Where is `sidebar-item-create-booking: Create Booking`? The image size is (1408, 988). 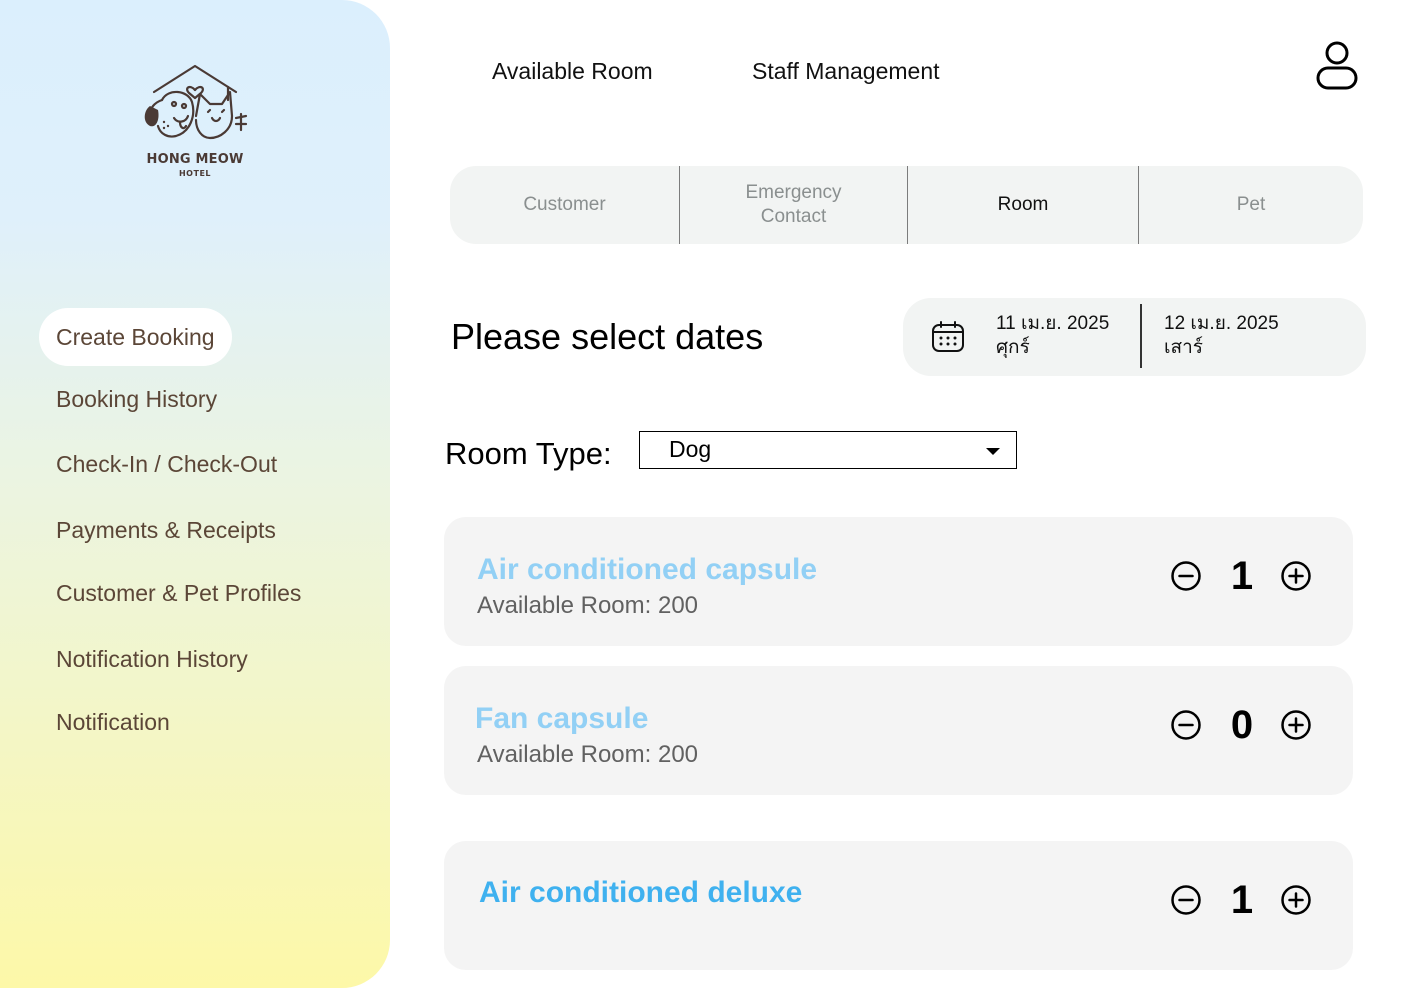 sidebar-item-create-booking: Create Booking is located at coordinates (135, 337).